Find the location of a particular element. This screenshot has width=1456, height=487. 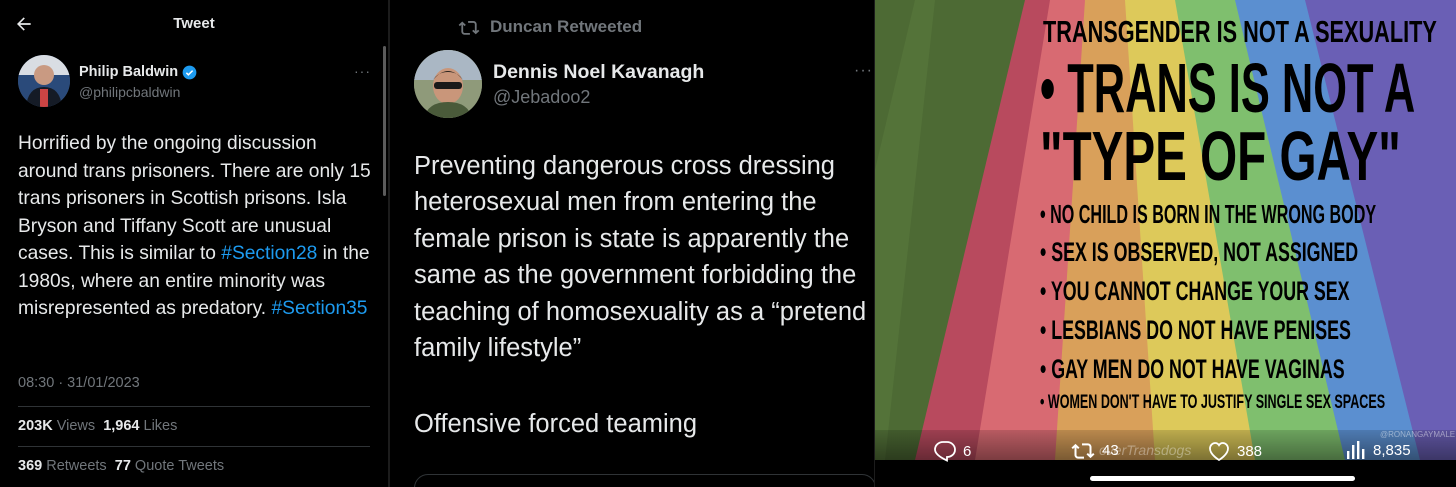

hashtag-link: #Section28 is located at coordinates (269, 253).